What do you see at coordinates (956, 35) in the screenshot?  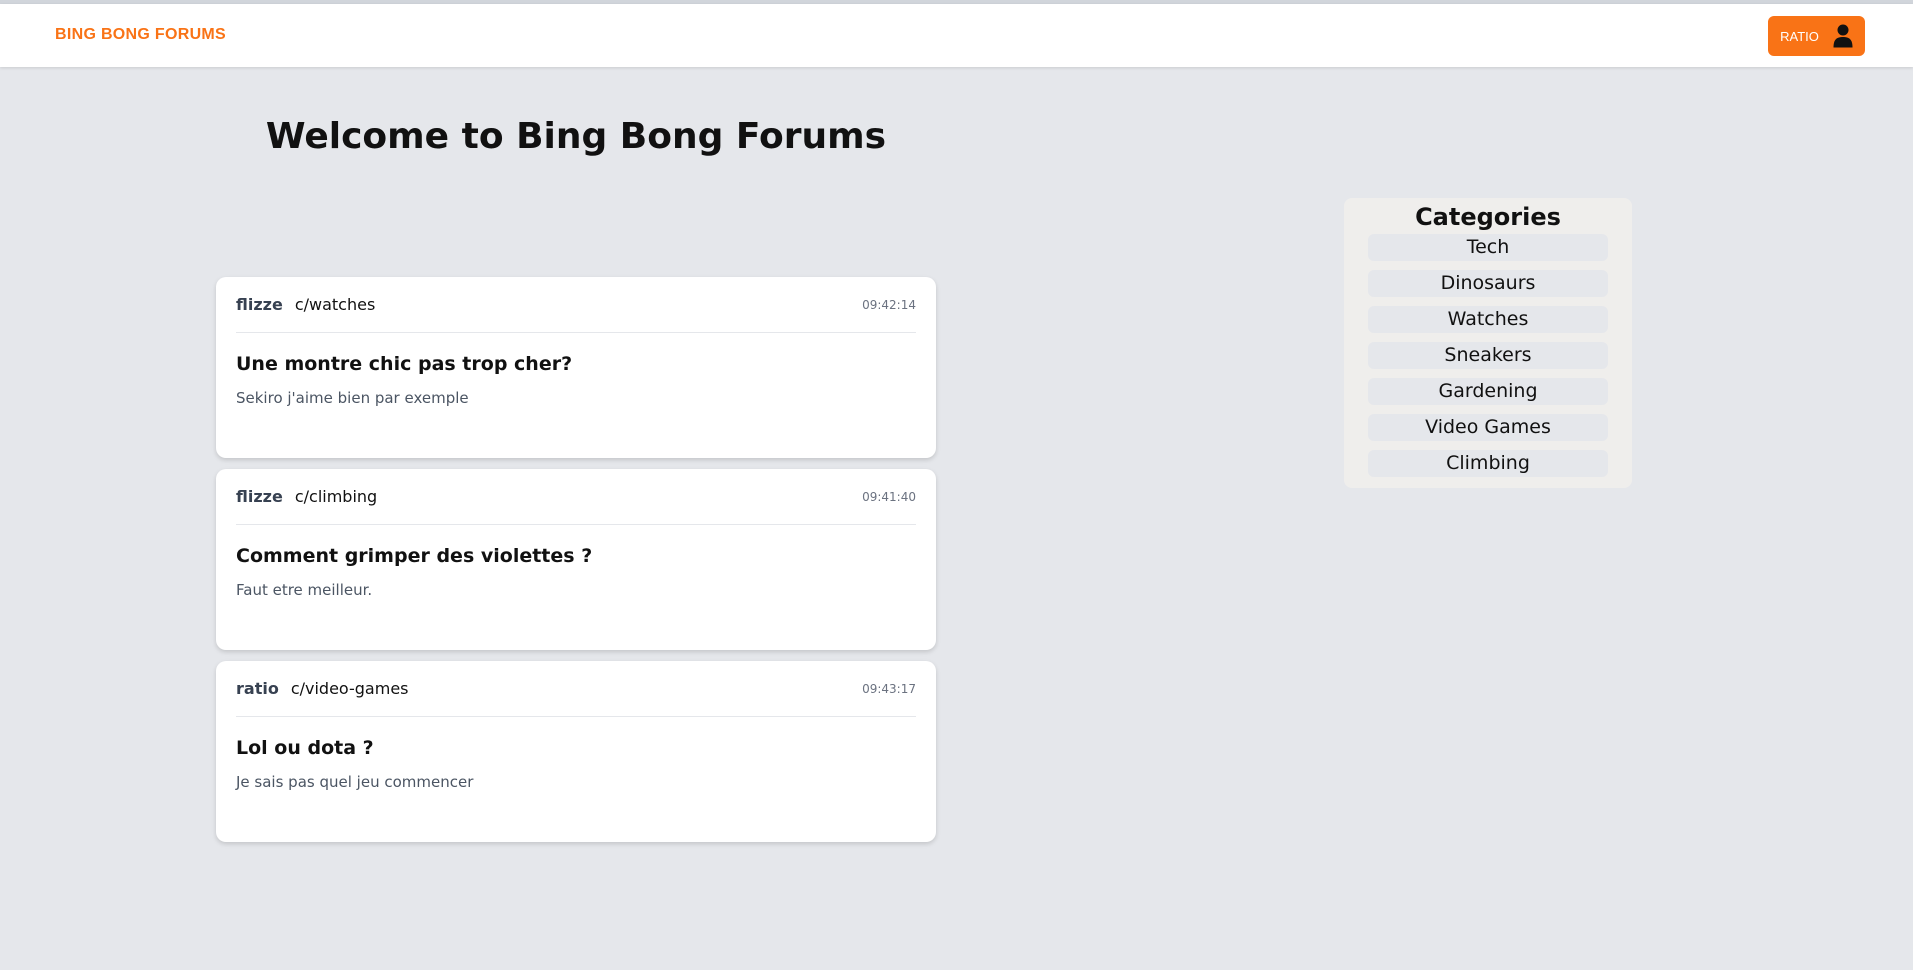 I see `navbar: BING BONG FORUMS RATIO` at bounding box center [956, 35].